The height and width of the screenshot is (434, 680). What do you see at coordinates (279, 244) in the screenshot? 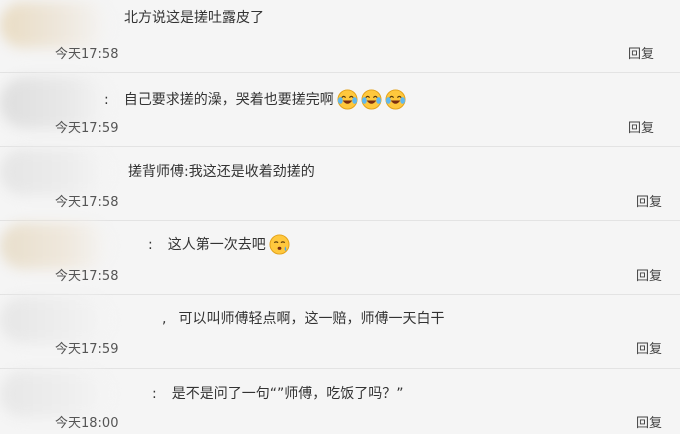
I see `sweat-face-icon` at bounding box center [279, 244].